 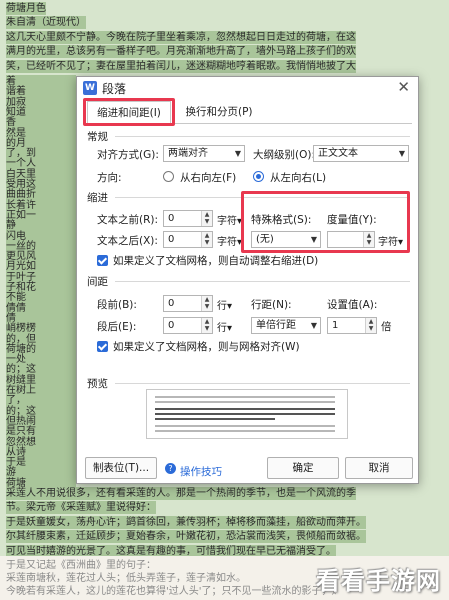 What do you see at coordinates (378, 581) in the screenshot?
I see `watermark-logo: 看看手游网` at bounding box center [378, 581].